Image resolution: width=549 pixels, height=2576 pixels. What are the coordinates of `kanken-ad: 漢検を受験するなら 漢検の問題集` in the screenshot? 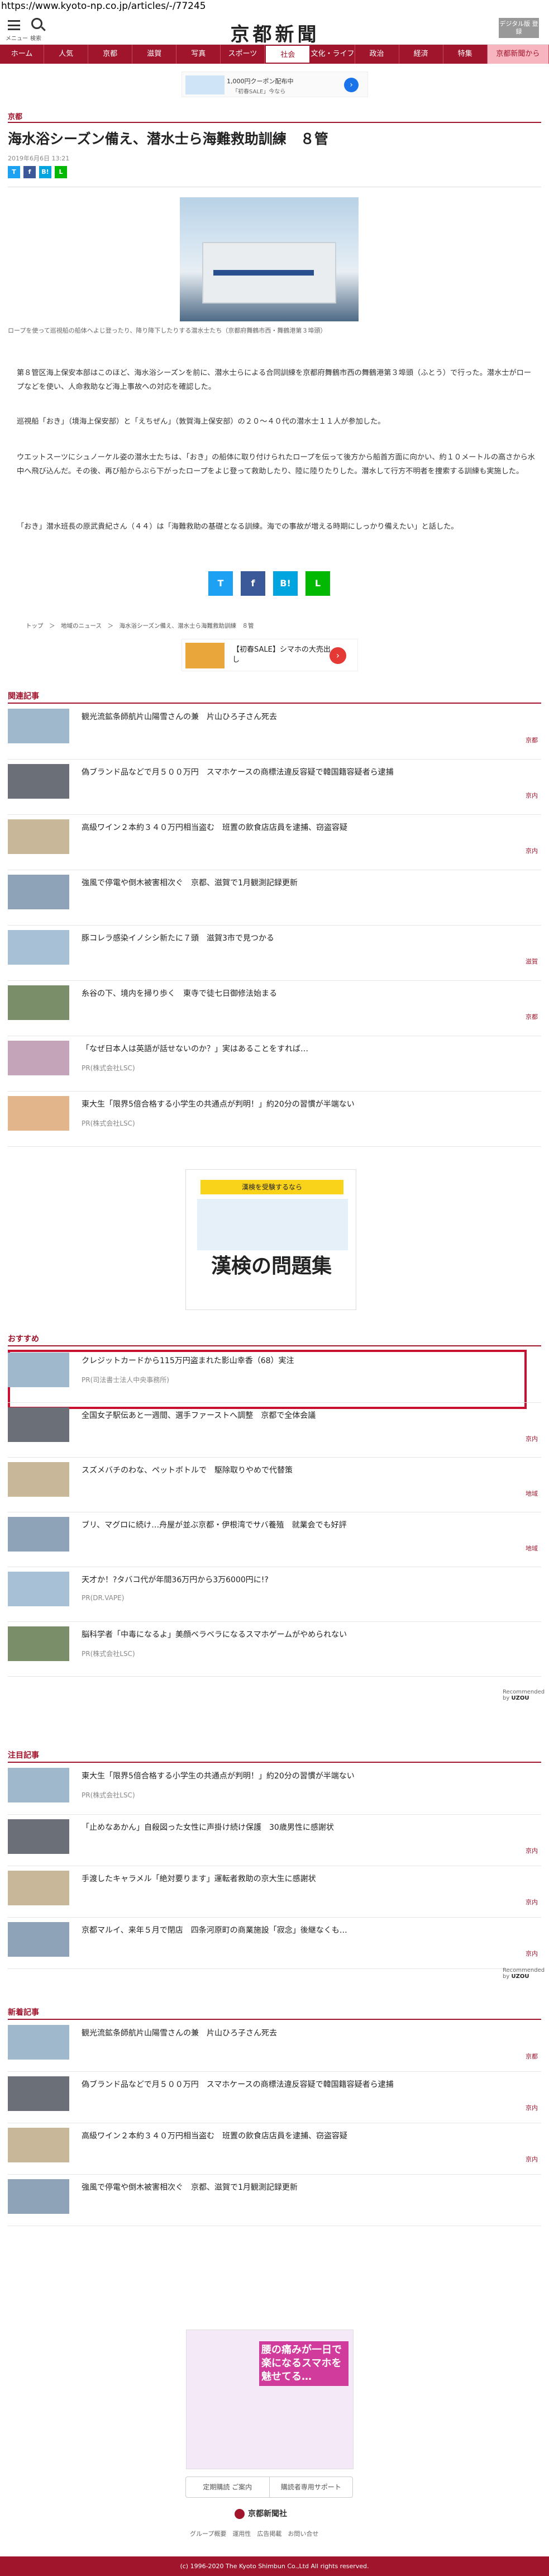 It's located at (270, 1239).